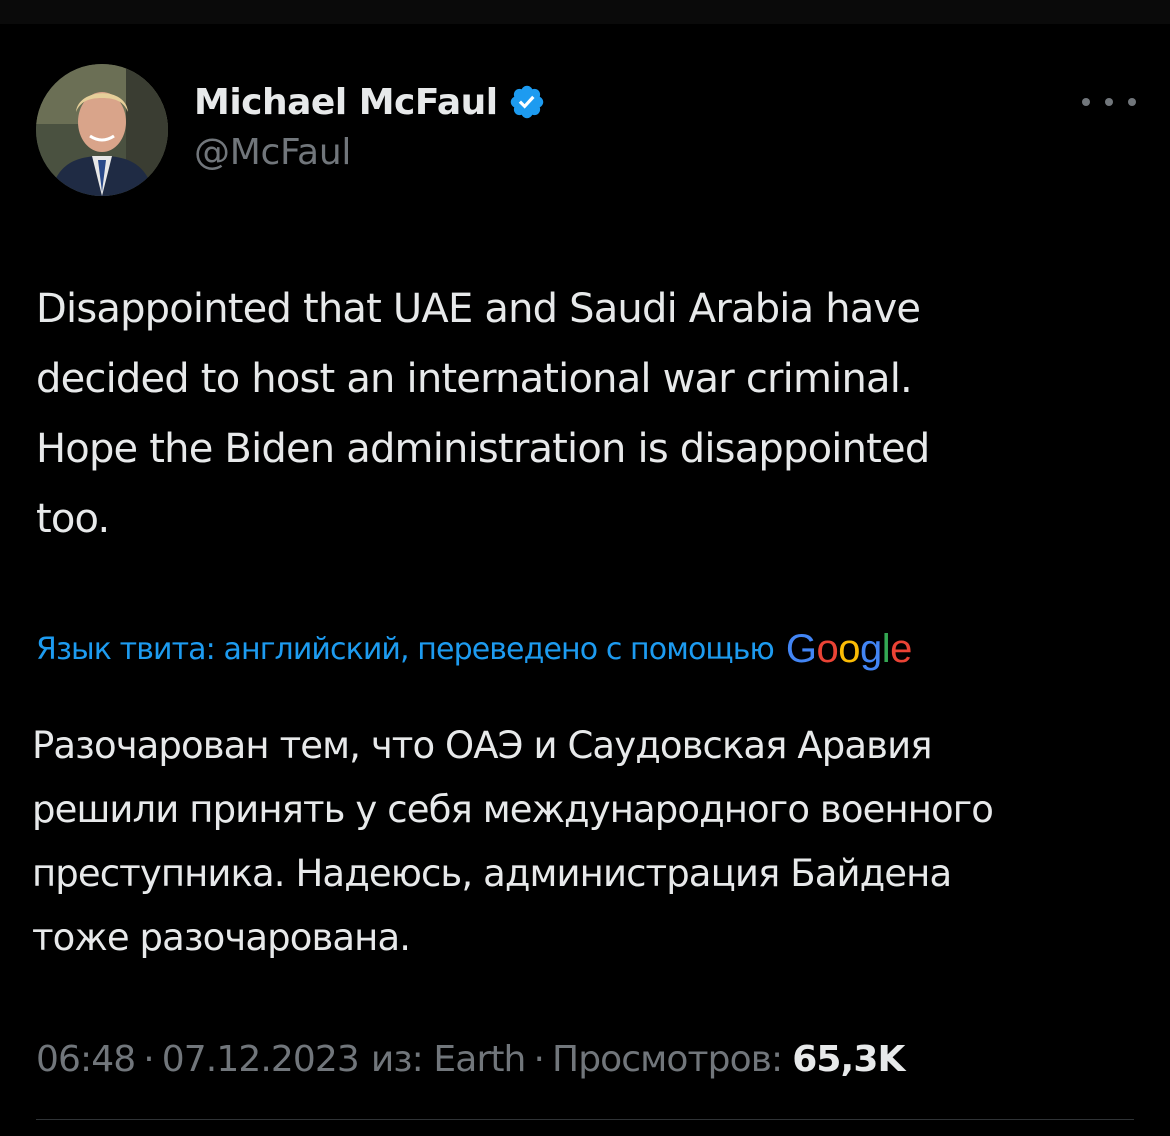 The height and width of the screenshot is (1136, 1170). I want to click on tweet-date: 07.12.2023, so click(261, 1059).